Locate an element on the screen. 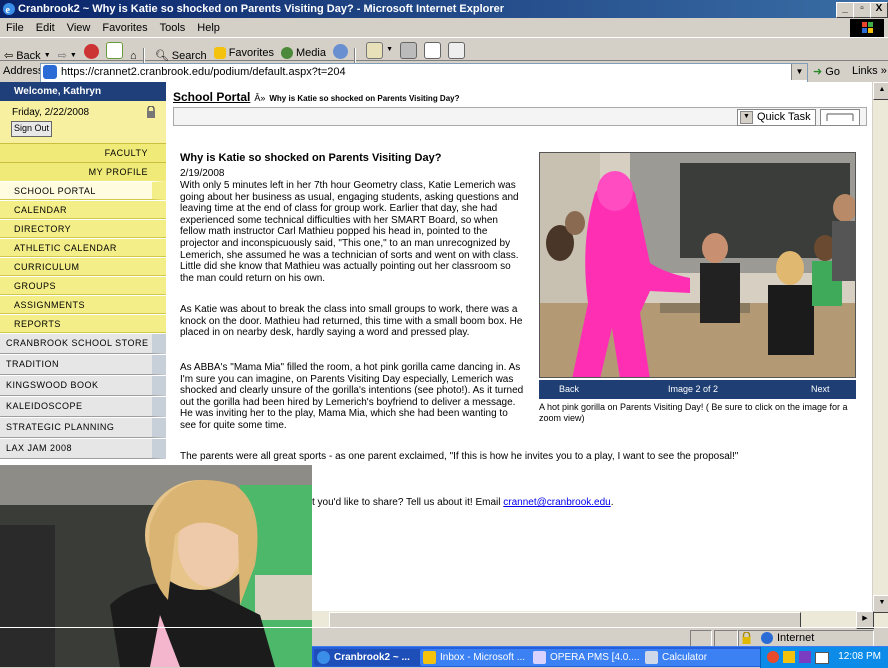 The image size is (888, 668). sidebar-item-assignments: ASSIGNMENTS is located at coordinates (83, 304).